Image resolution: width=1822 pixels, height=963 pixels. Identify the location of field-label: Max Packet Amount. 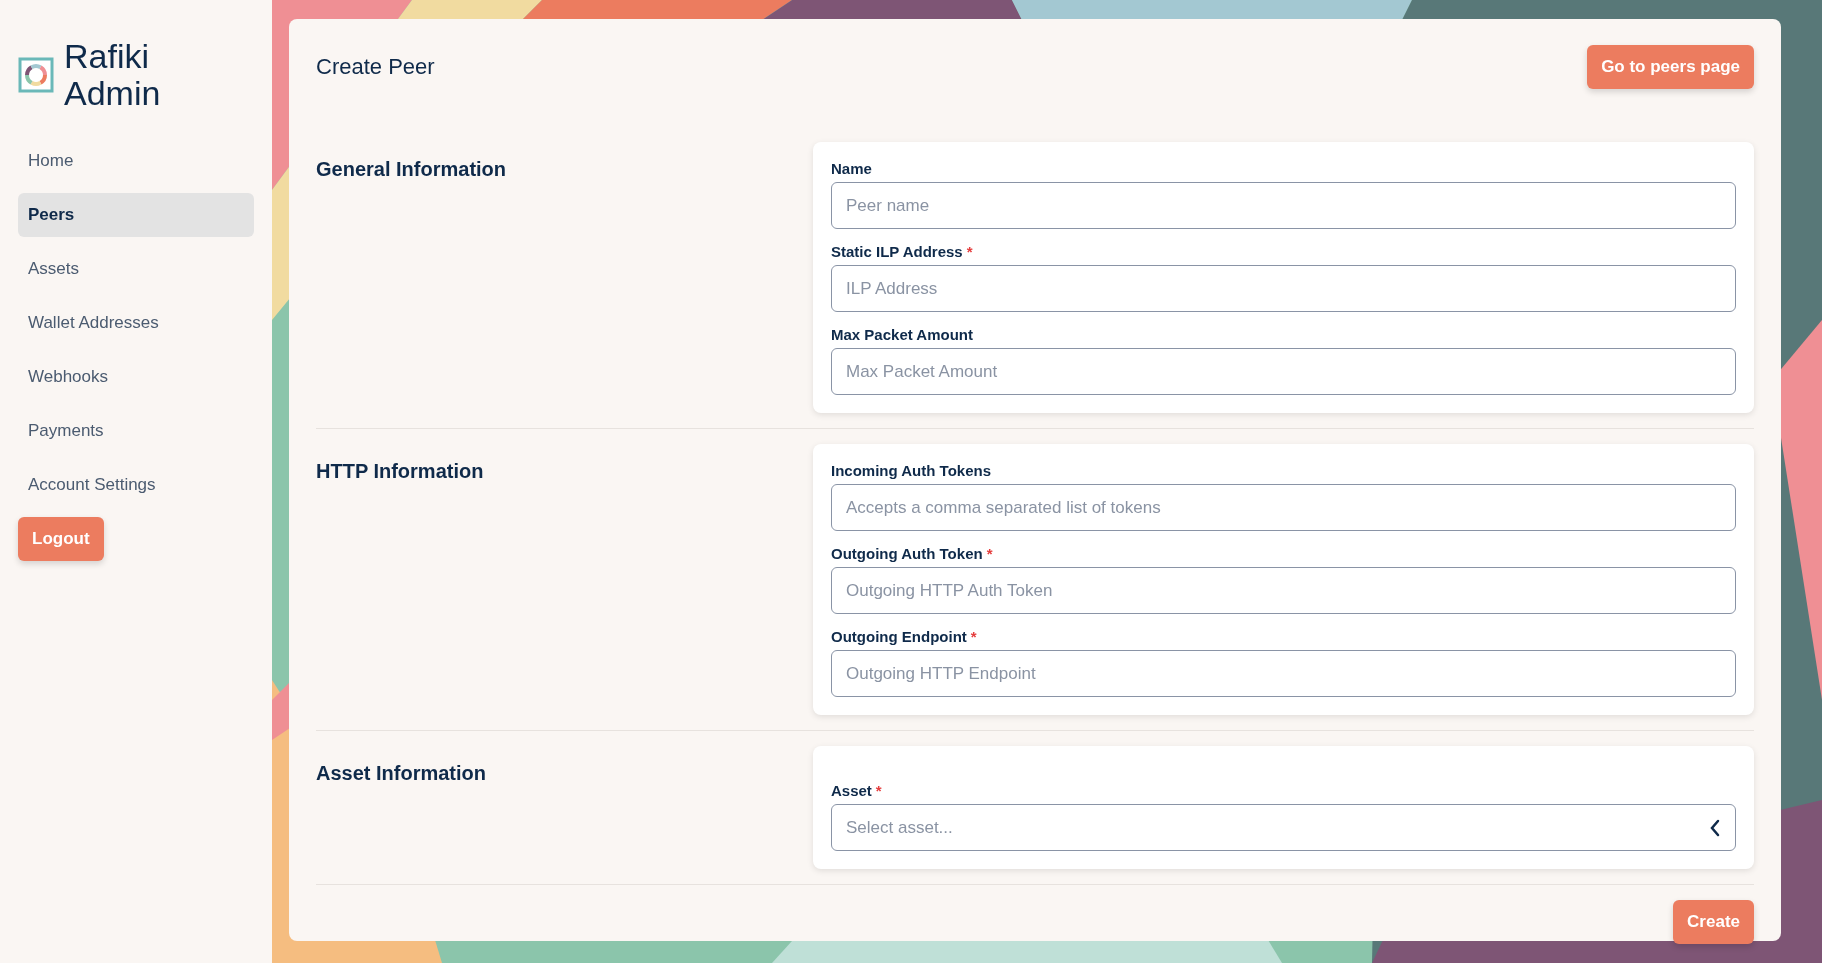
(902, 334).